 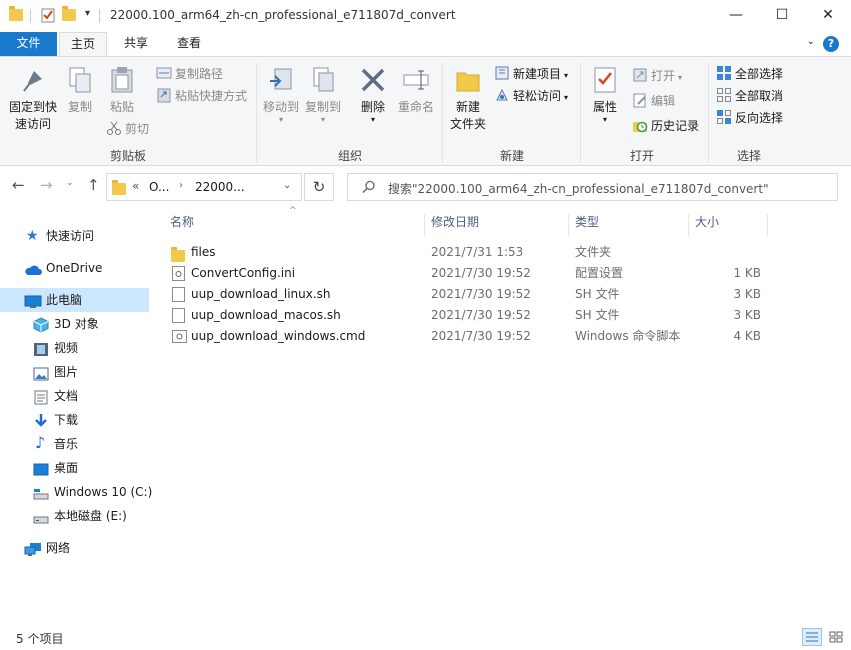 I want to click on copy-to-button: 复制到 ▾, so click(x=323, y=94).